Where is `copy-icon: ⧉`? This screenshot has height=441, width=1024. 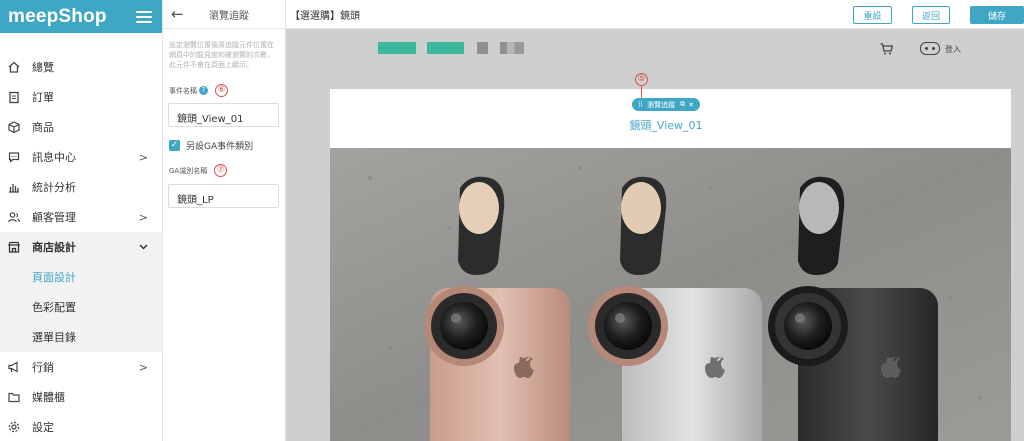 copy-icon: ⧉ is located at coordinates (682, 104).